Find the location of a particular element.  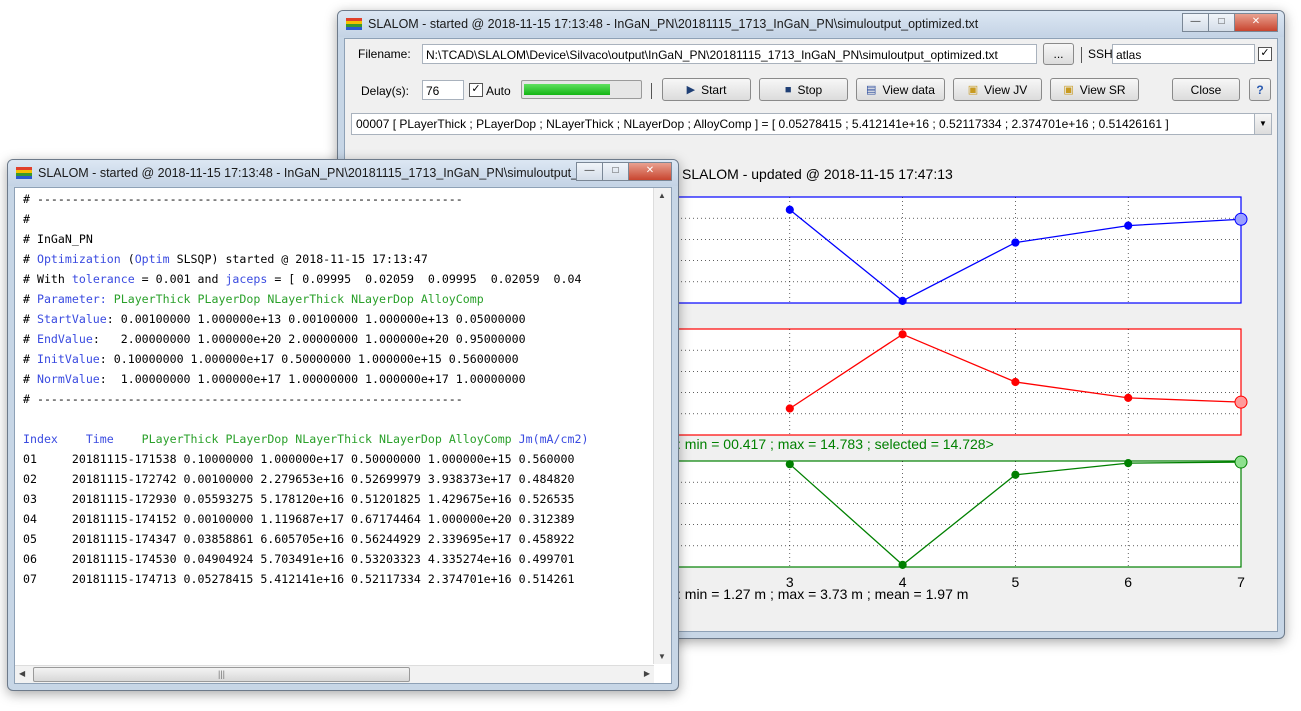

horizontal-scrollbar: ◀ ||| ▶ is located at coordinates (334, 674).